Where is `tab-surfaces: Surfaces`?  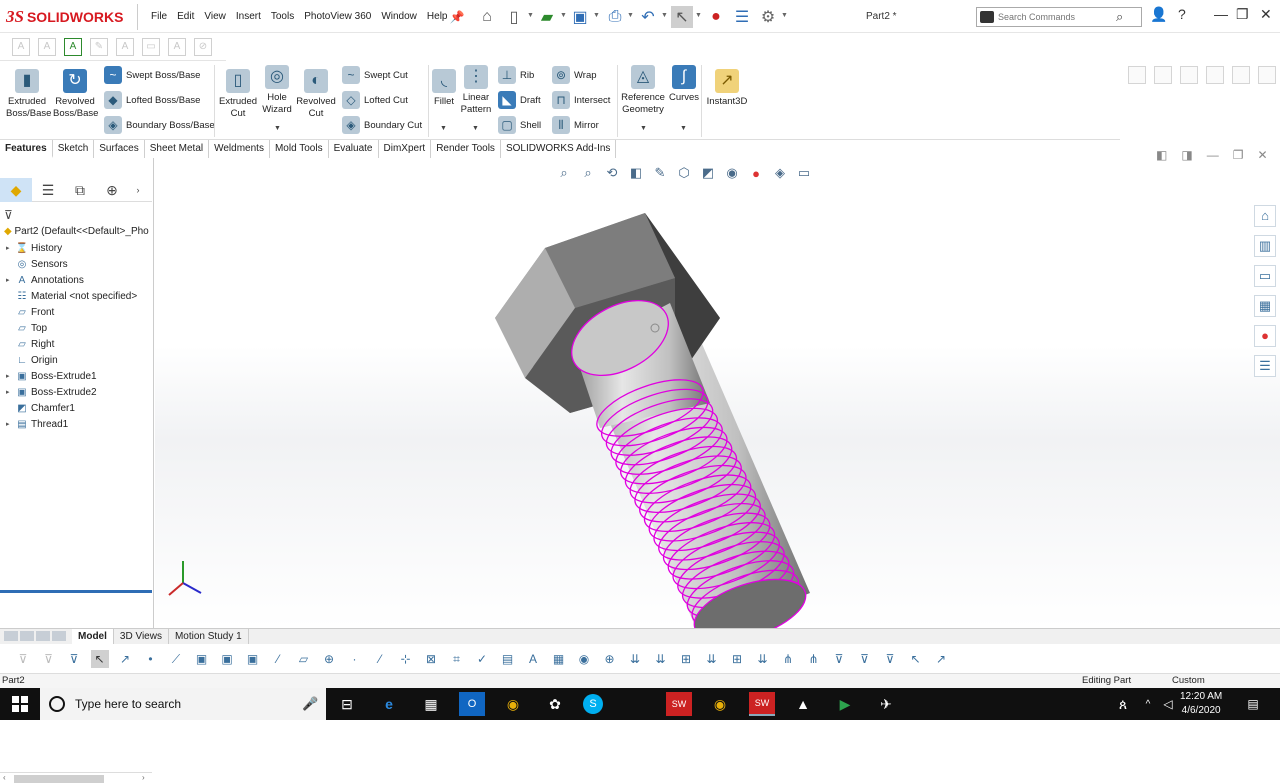 tab-surfaces: Surfaces is located at coordinates (119, 149).